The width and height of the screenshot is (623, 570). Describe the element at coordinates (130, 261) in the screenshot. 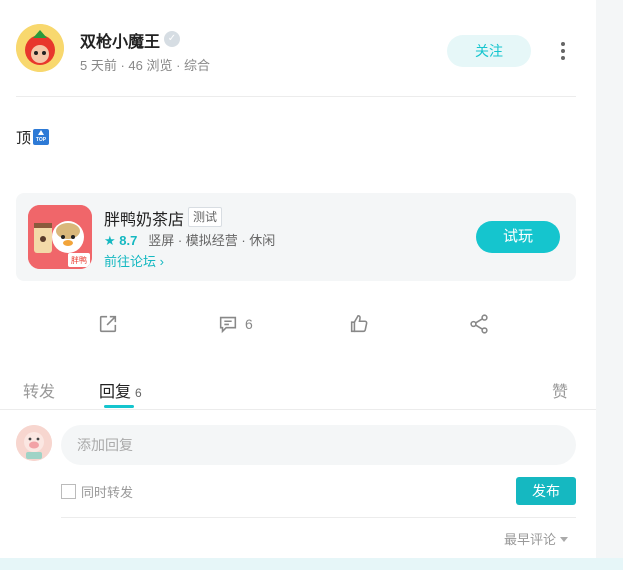

I see `forum-link-label: 前往论坛` at that location.